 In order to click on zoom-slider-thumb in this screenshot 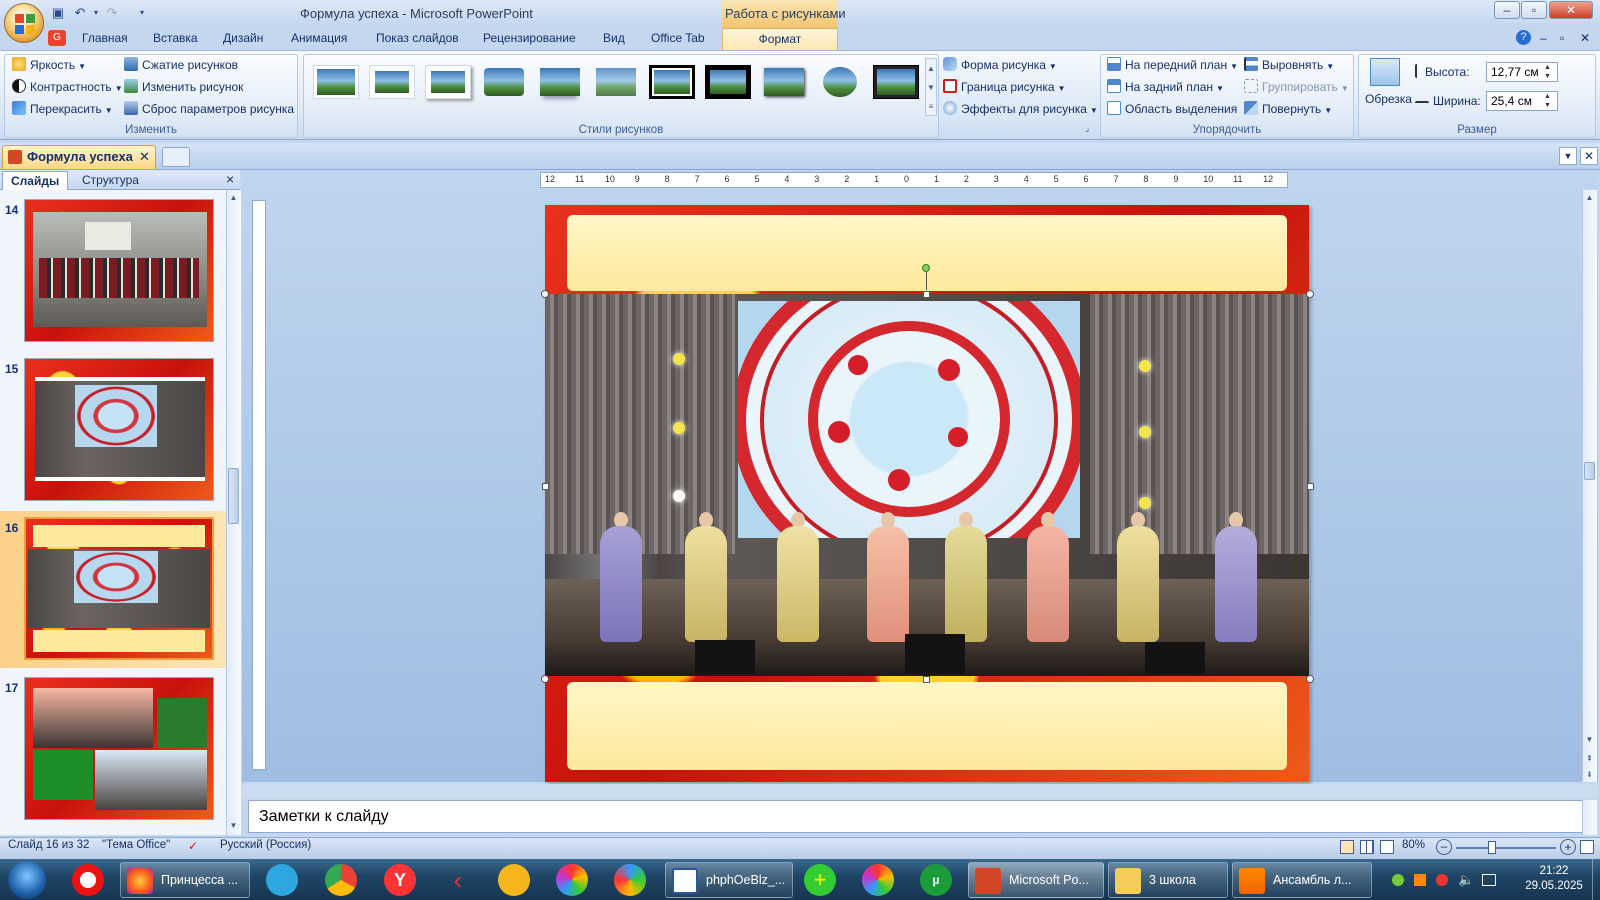, I will do `click(1492, 847)`.